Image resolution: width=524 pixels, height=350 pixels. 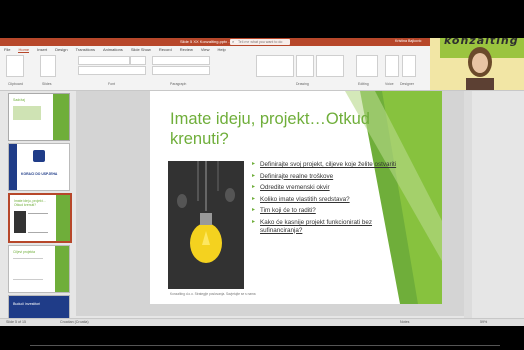 I want to click on presenter-avatar, so click(x=480, y=68).